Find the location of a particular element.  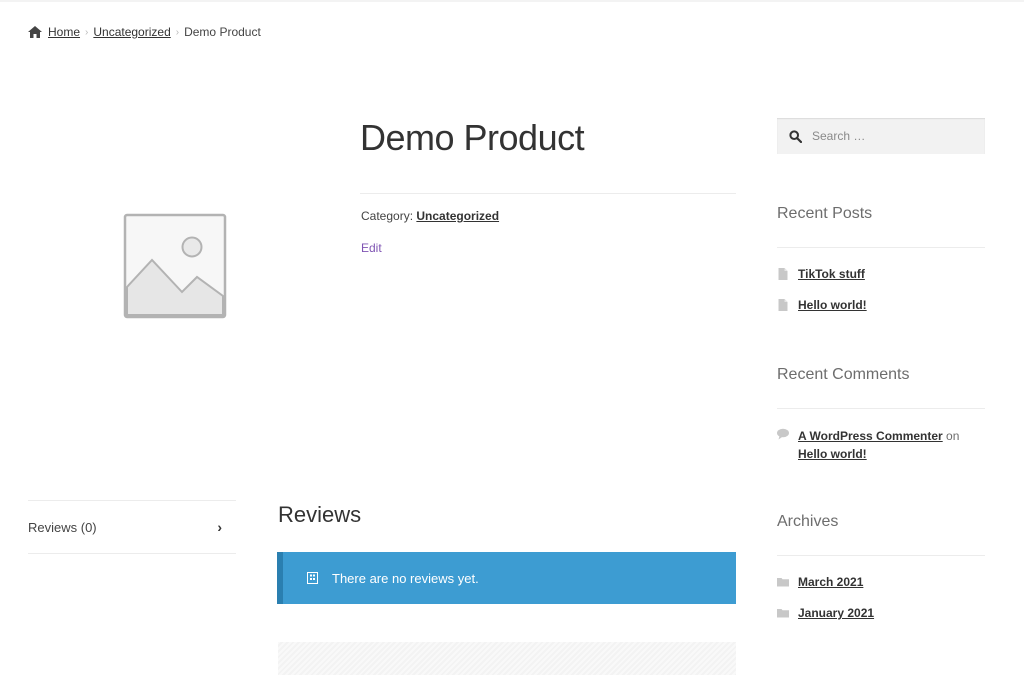

breadcrumb-current: Demo Product is located at coordinates (222, 32).